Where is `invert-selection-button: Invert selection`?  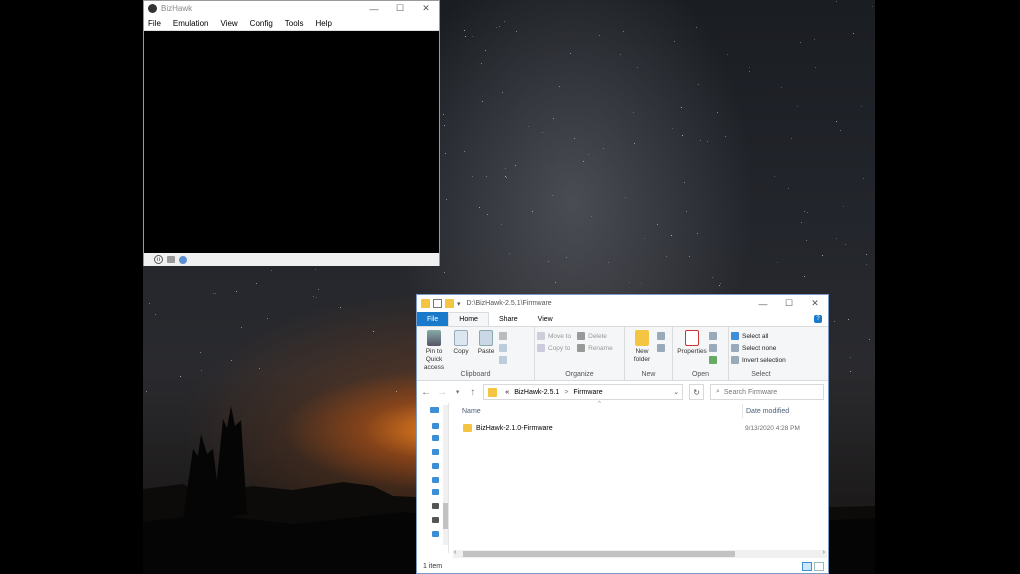
invert-selection-button: Invert selection is located at coordinates (758, 360).